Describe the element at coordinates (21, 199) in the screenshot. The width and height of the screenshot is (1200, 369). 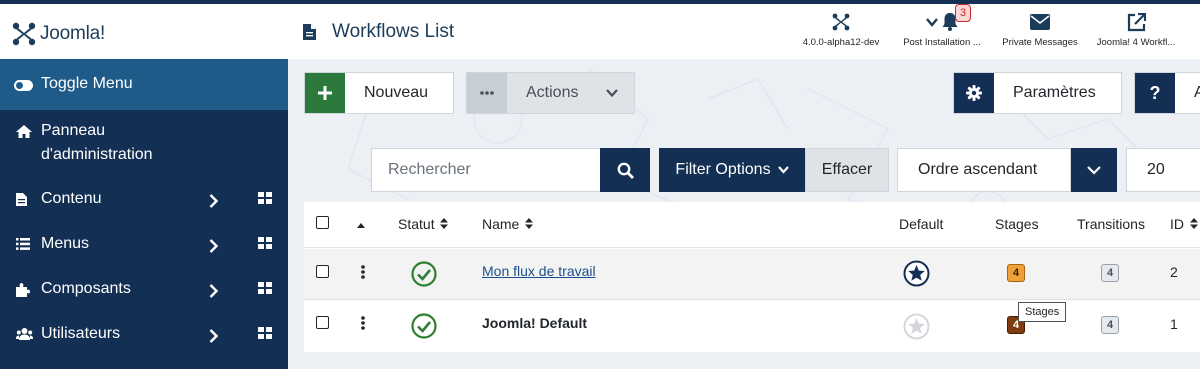
I see `file-icon` at that location.